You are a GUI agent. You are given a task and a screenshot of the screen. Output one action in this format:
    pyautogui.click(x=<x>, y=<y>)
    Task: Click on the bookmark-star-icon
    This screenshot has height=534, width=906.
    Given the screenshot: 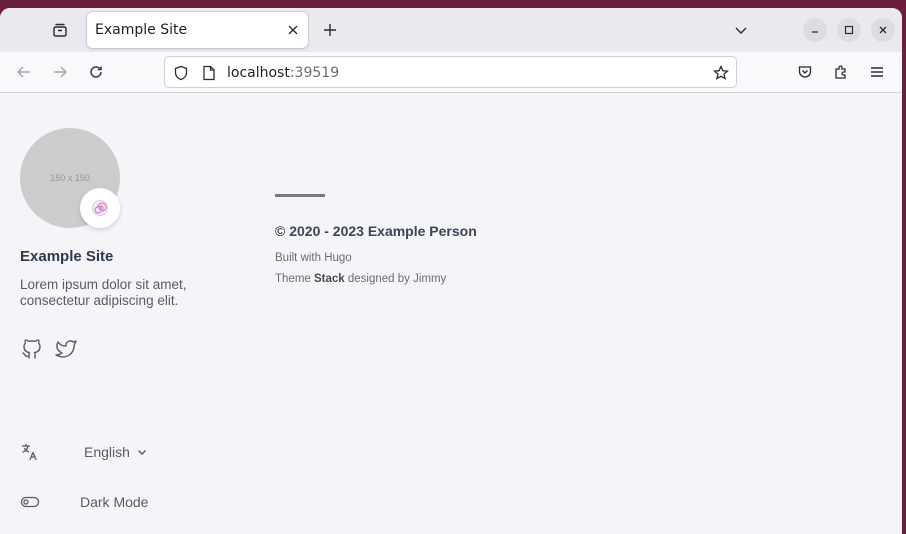 What is the action you would take?
    pyautogui.click(x=721, y=73)
    